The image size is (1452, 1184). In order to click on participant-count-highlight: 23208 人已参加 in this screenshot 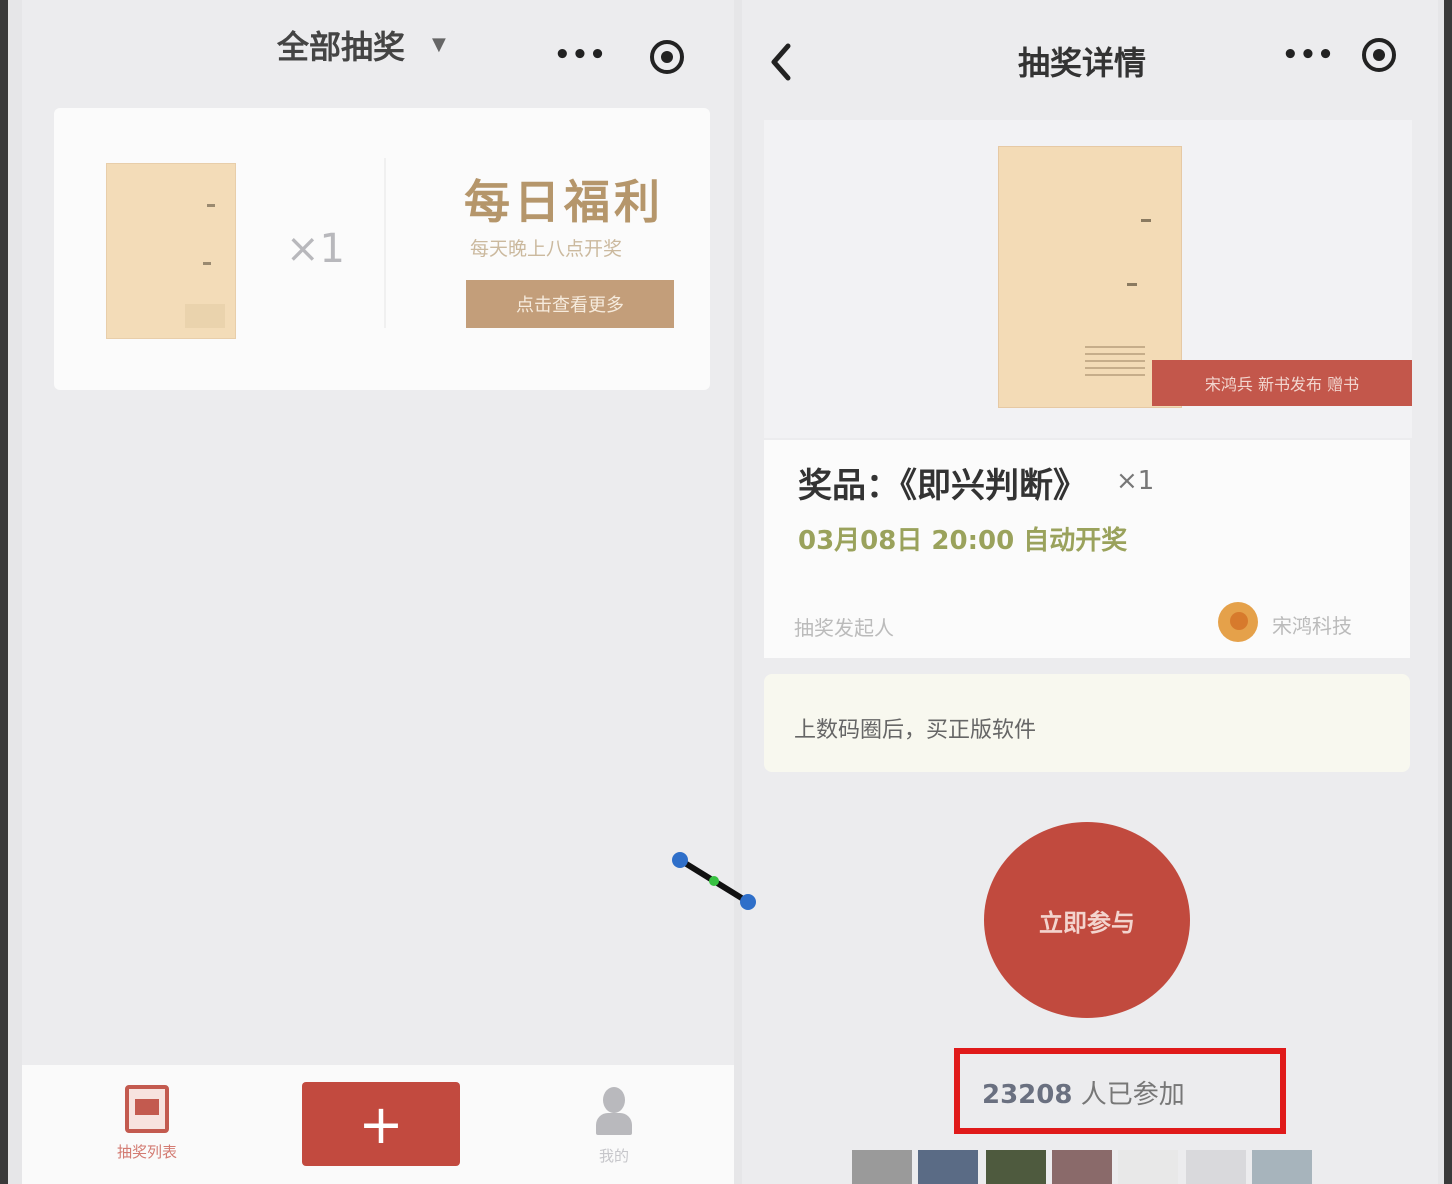, I will do `click(1120, 1091)`.